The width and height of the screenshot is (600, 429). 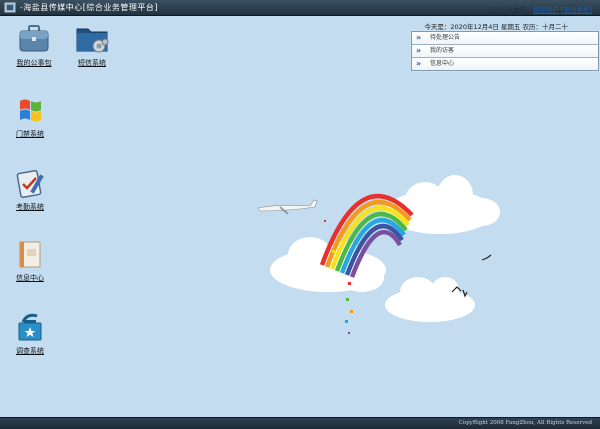 What do you see at coordinates (34, 63) in the screenshot?
I see `desktop-icon-label: 我的公事包` at bounding box center [34, 63].